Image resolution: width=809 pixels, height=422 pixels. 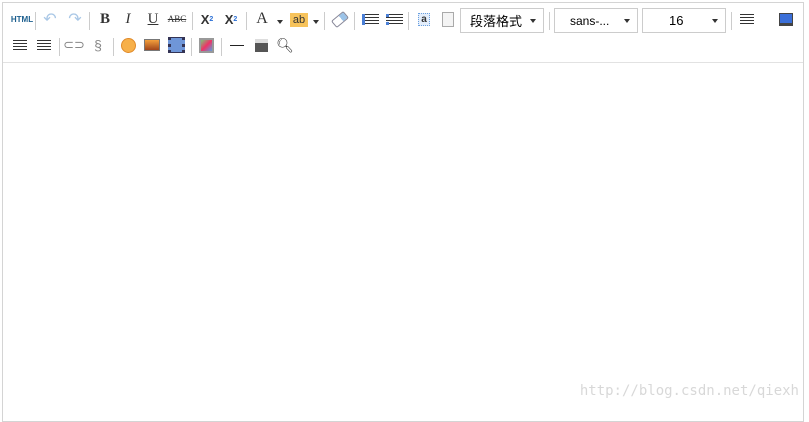 I want to click on align-right-icon, so click(x=44, y=45).